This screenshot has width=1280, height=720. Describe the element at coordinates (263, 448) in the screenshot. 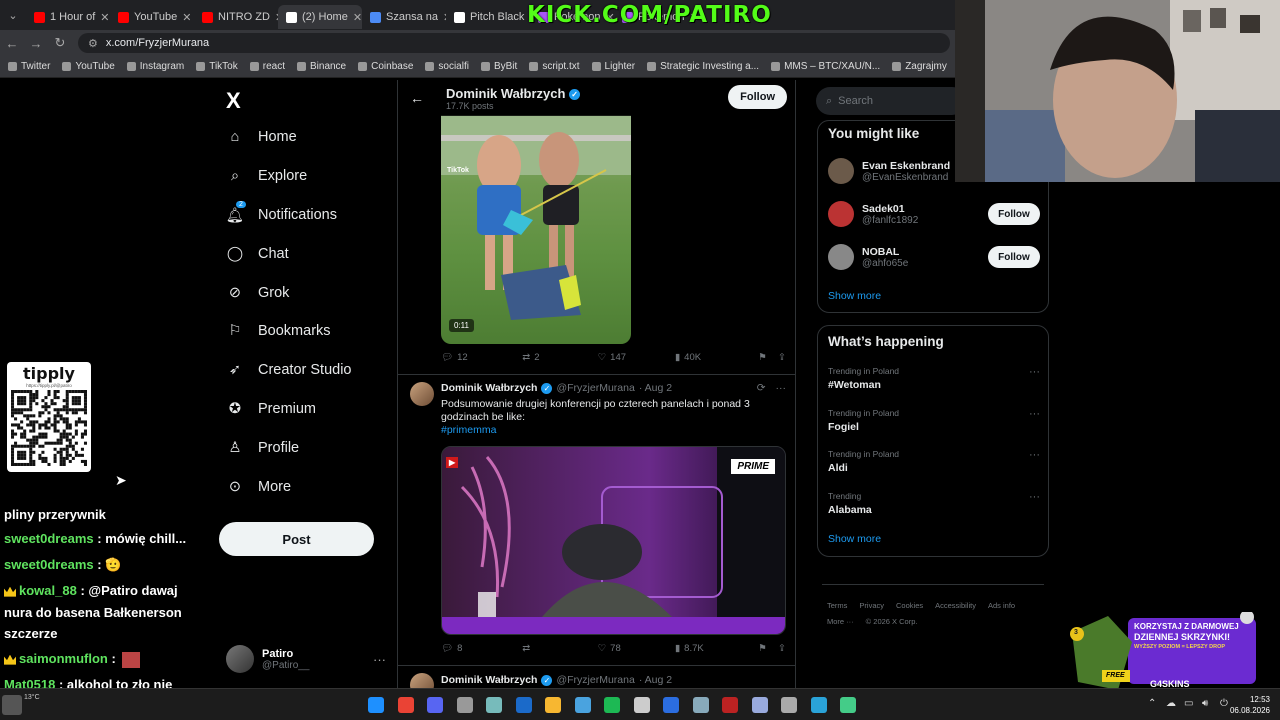

I see `nav-item-profile: ♙ Profile` at that location.